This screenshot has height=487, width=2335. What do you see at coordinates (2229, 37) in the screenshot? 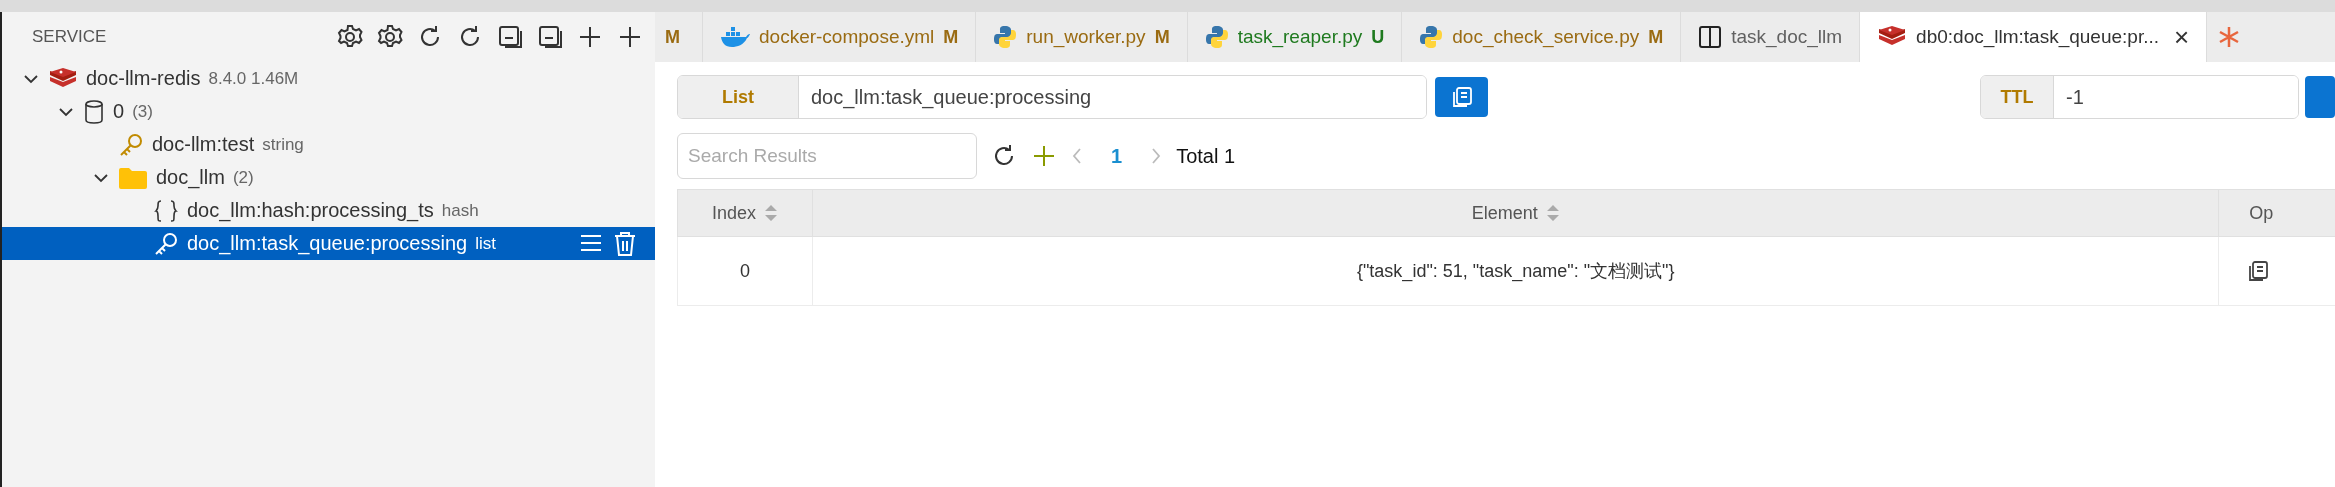
I see `asterisk-icon` at bounding box center [2229, 37].